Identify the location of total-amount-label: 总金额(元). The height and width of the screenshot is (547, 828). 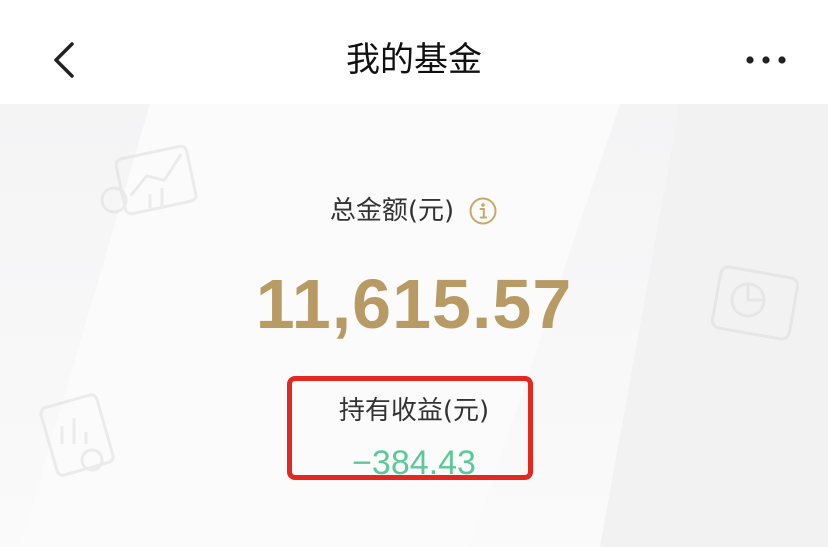
(392, 211).